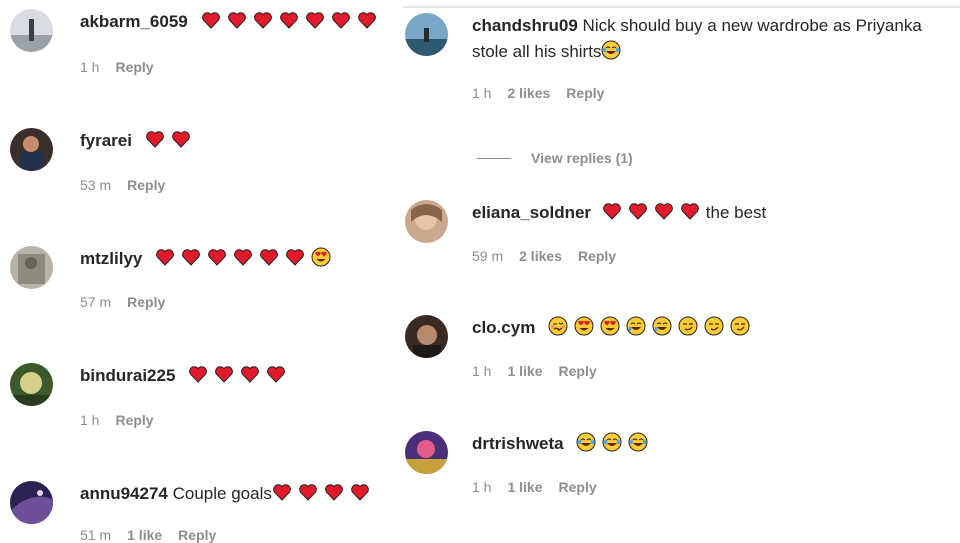 The image size is (960, 543). I want to click on comment-line: bindurai225, so click(186, 376).